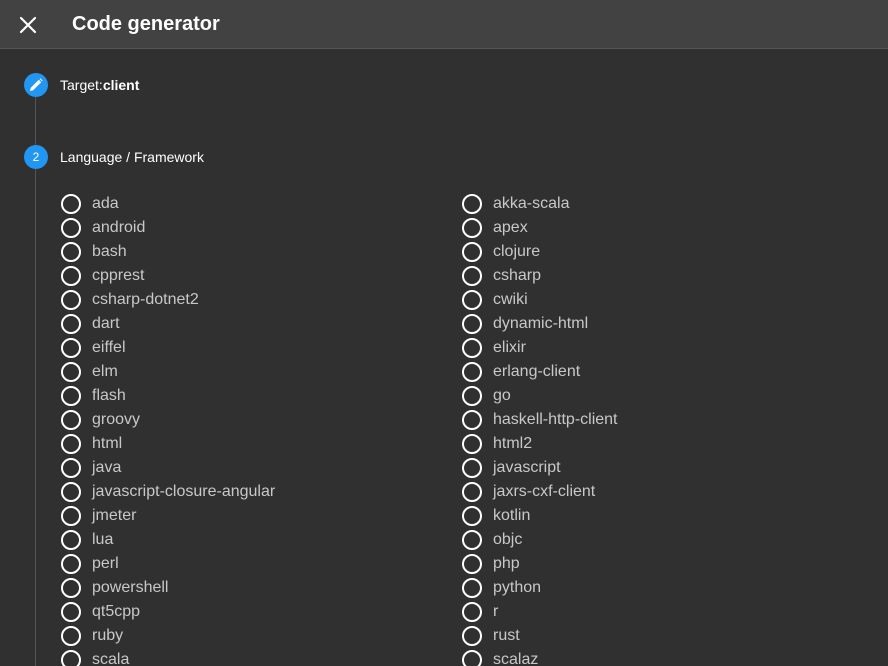 This screenshot has height=666, width=888. Describe the element at coordinates (506, 563) in the screenshot. I see `language-option-label: php` at that location.